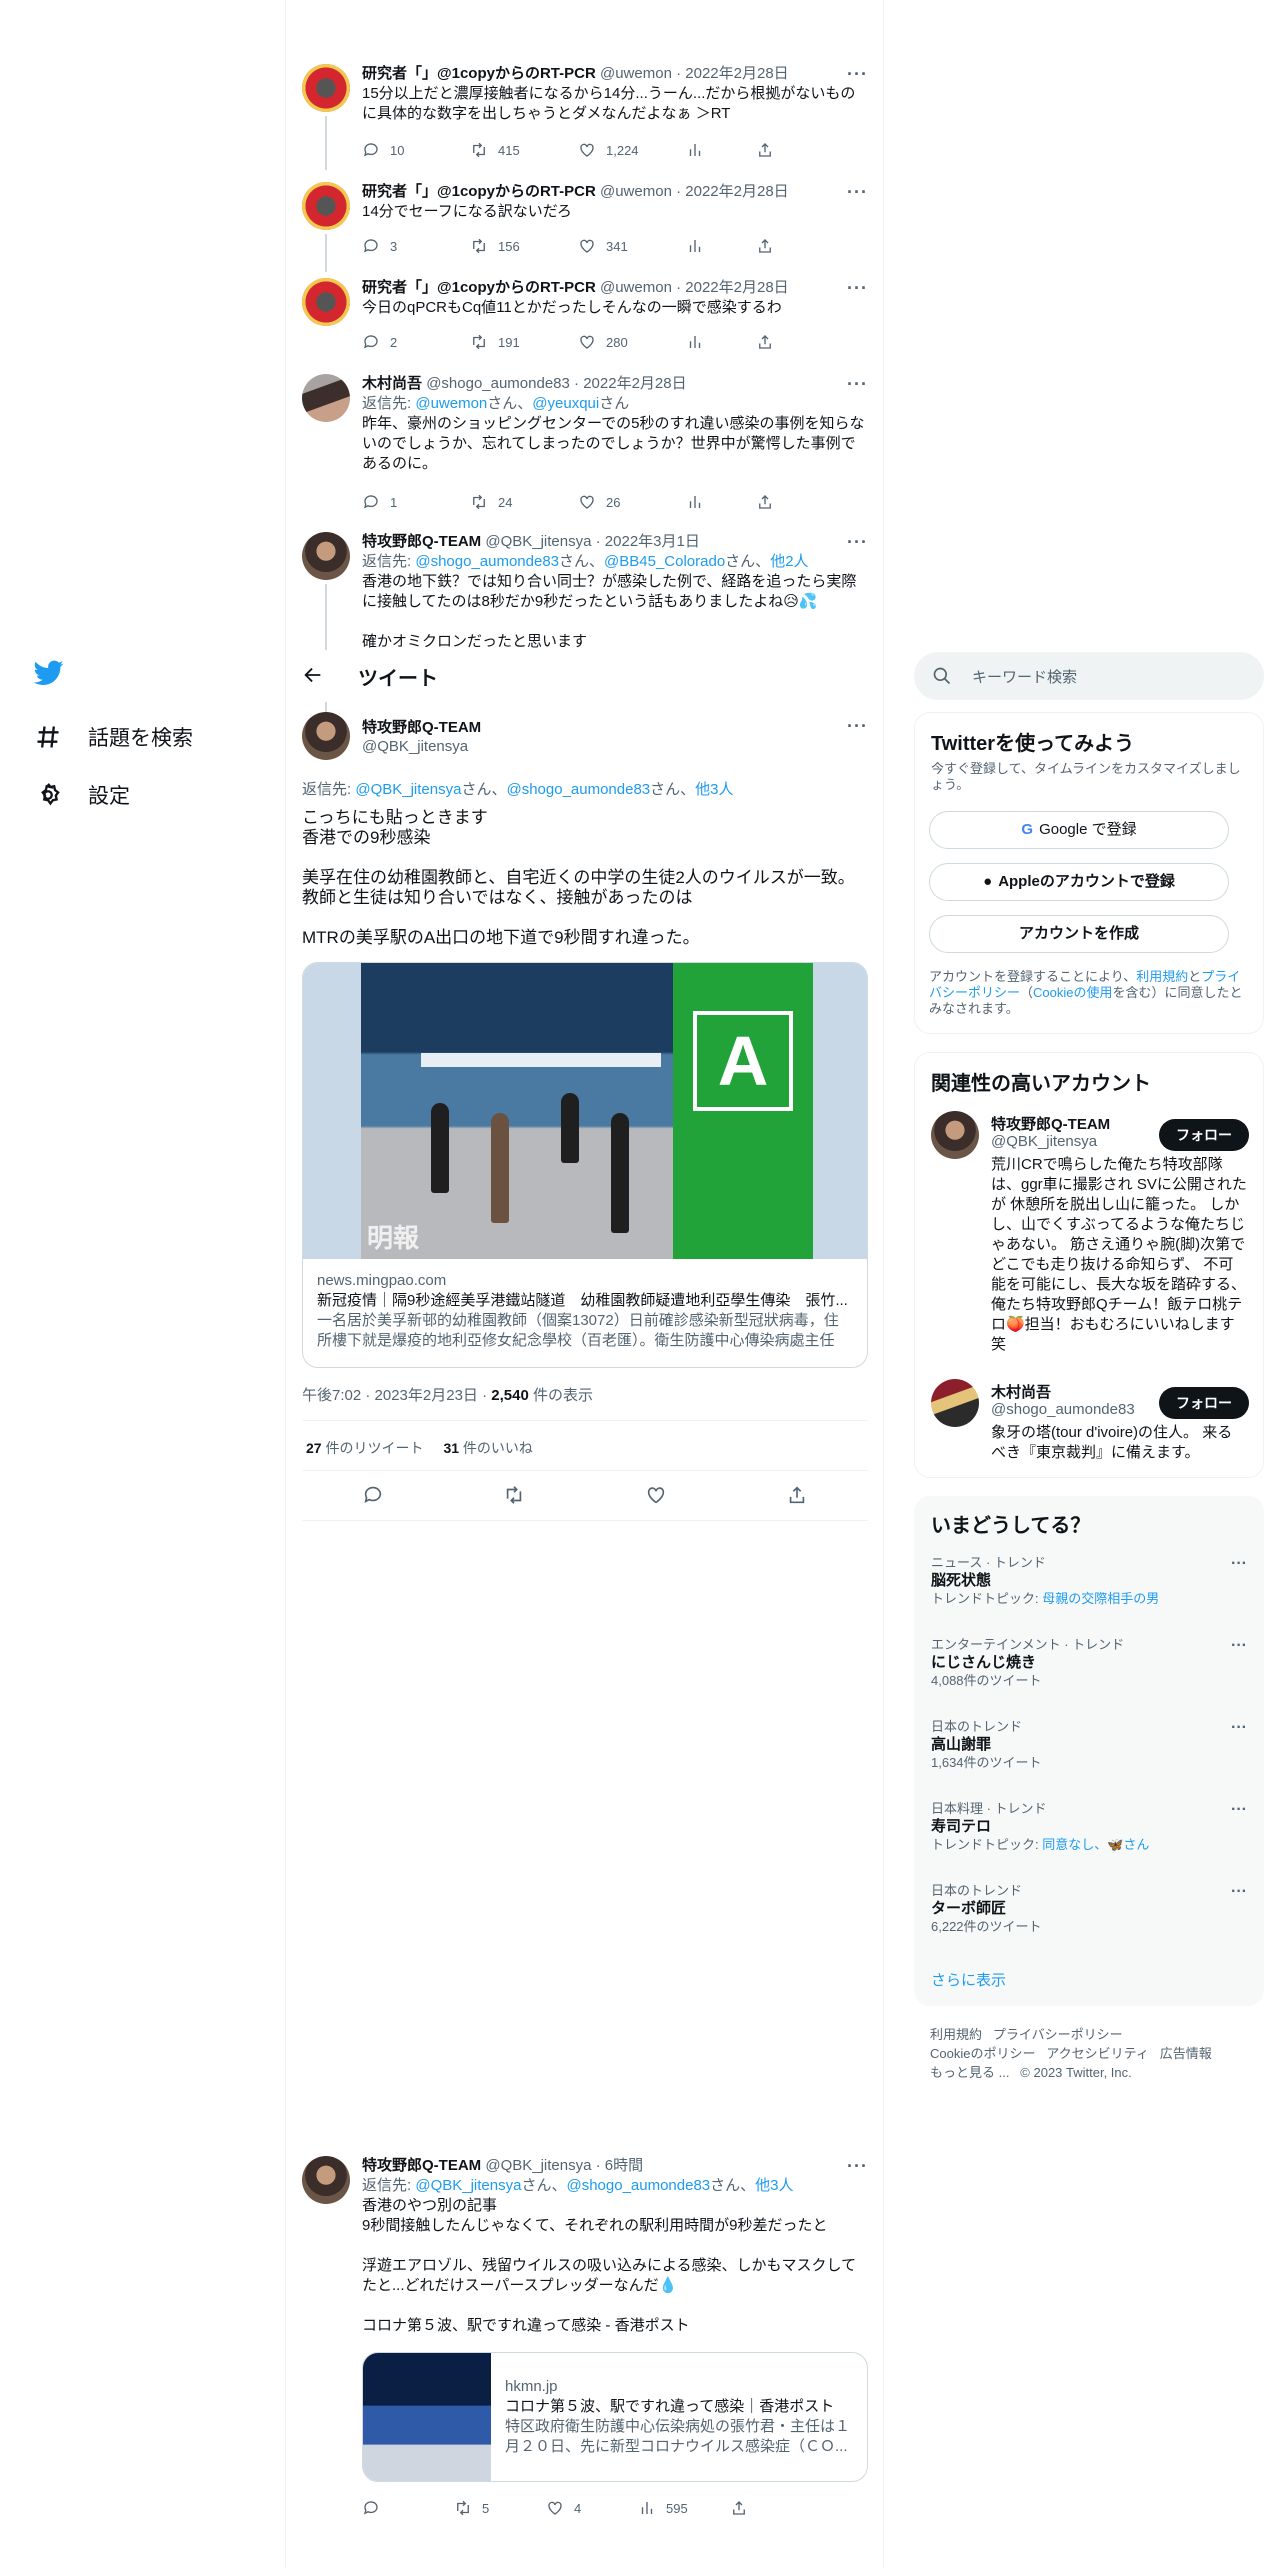 This screenshot has width=1284, height=2568. I want to click on footer-accessibility-link: アクセシビリティ, so click(1097, 2053).